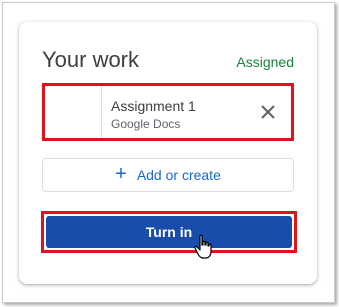 The height and width of the screenshot is (307, 339). What do you see at coordinates (204, 247) in the screenshot?
I see `hand-pointer-icon` at bounding box center [204, 247].